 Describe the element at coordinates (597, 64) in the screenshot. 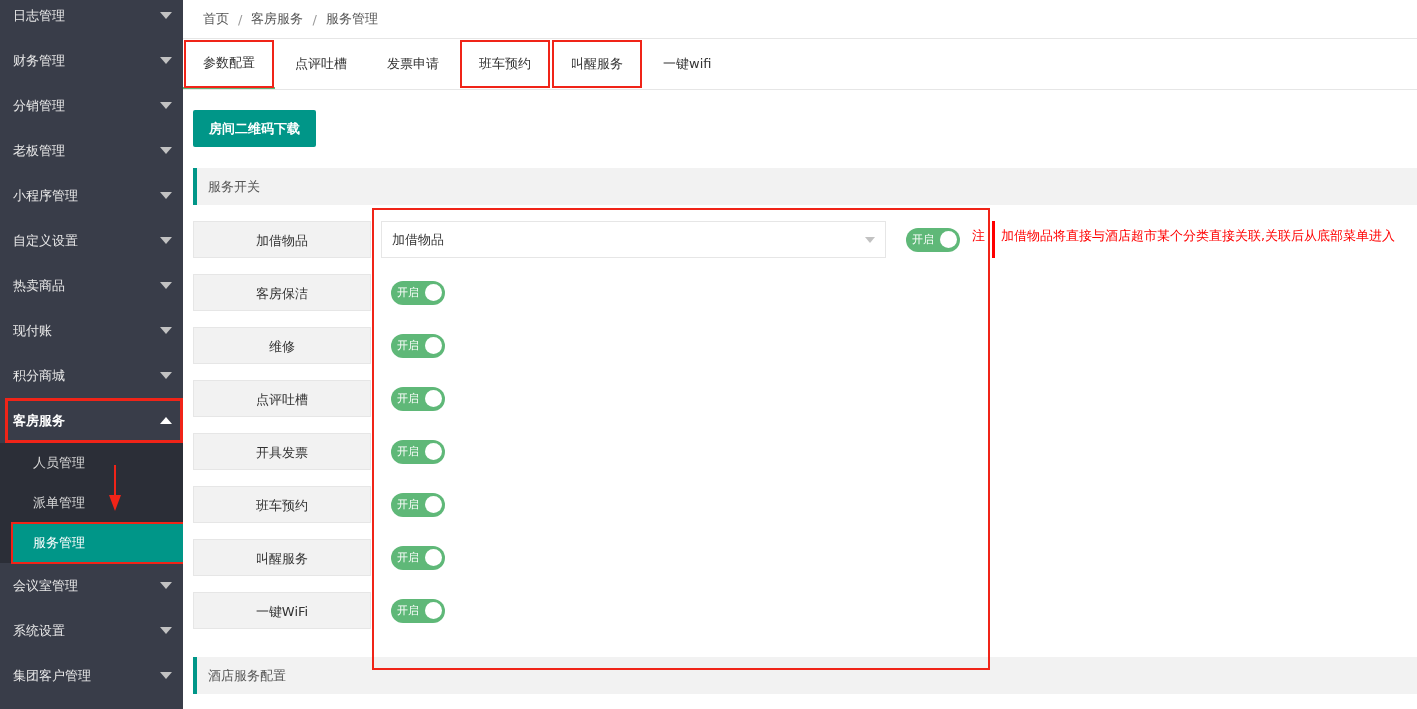

I see `tab: 叫醒服务` at that location.